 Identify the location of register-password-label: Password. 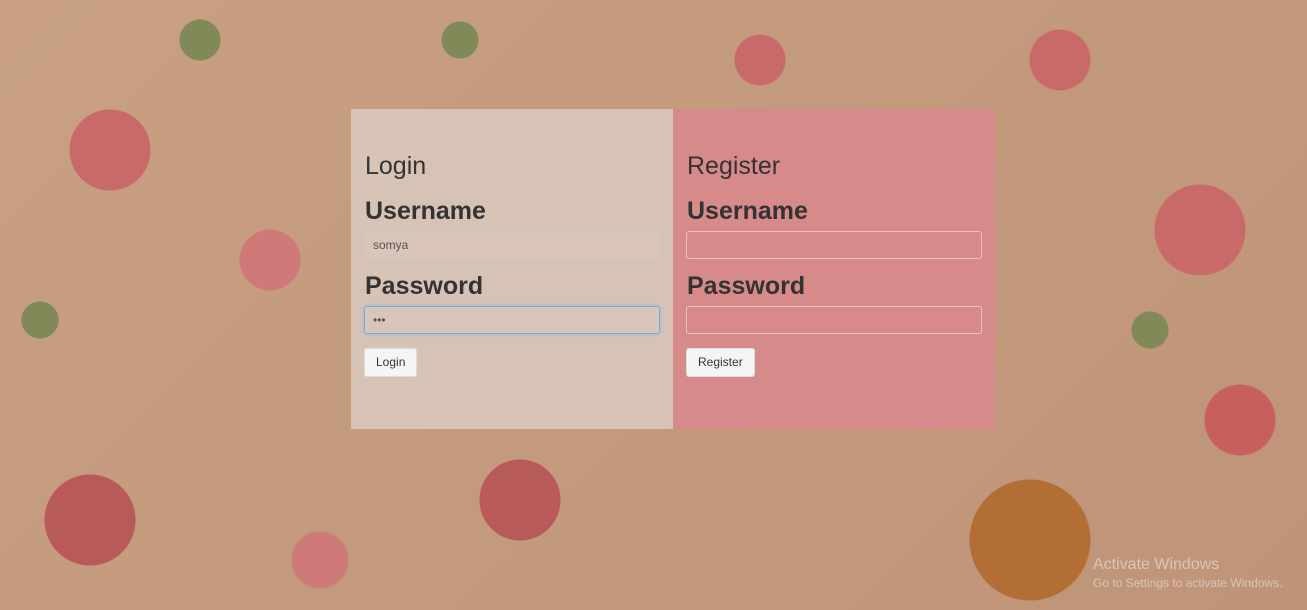
(746, 286).